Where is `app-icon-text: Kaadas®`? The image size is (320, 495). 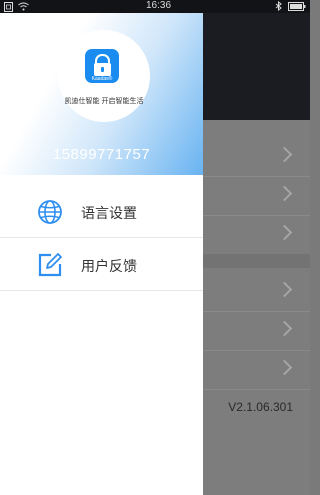
app-icon-text: Kaadas® is located at coordinates (102, 79).